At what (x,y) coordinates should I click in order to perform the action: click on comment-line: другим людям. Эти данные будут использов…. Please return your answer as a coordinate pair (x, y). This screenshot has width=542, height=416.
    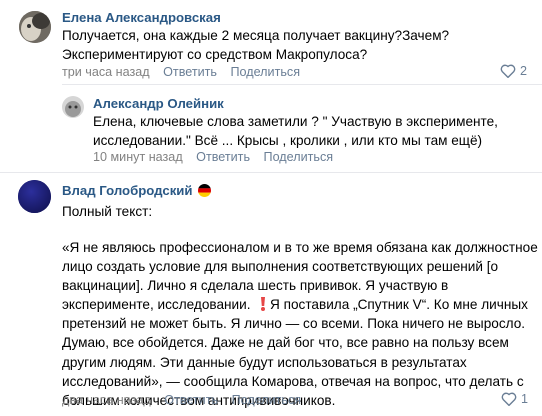
    Looking at the image, I should click on (264, 362).